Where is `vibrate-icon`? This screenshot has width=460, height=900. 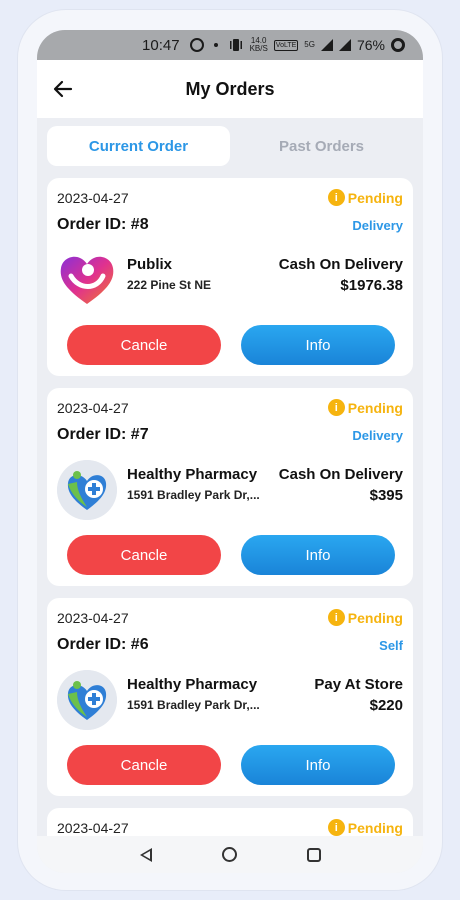 vibrate-icon is located at coordinates (235, 45).